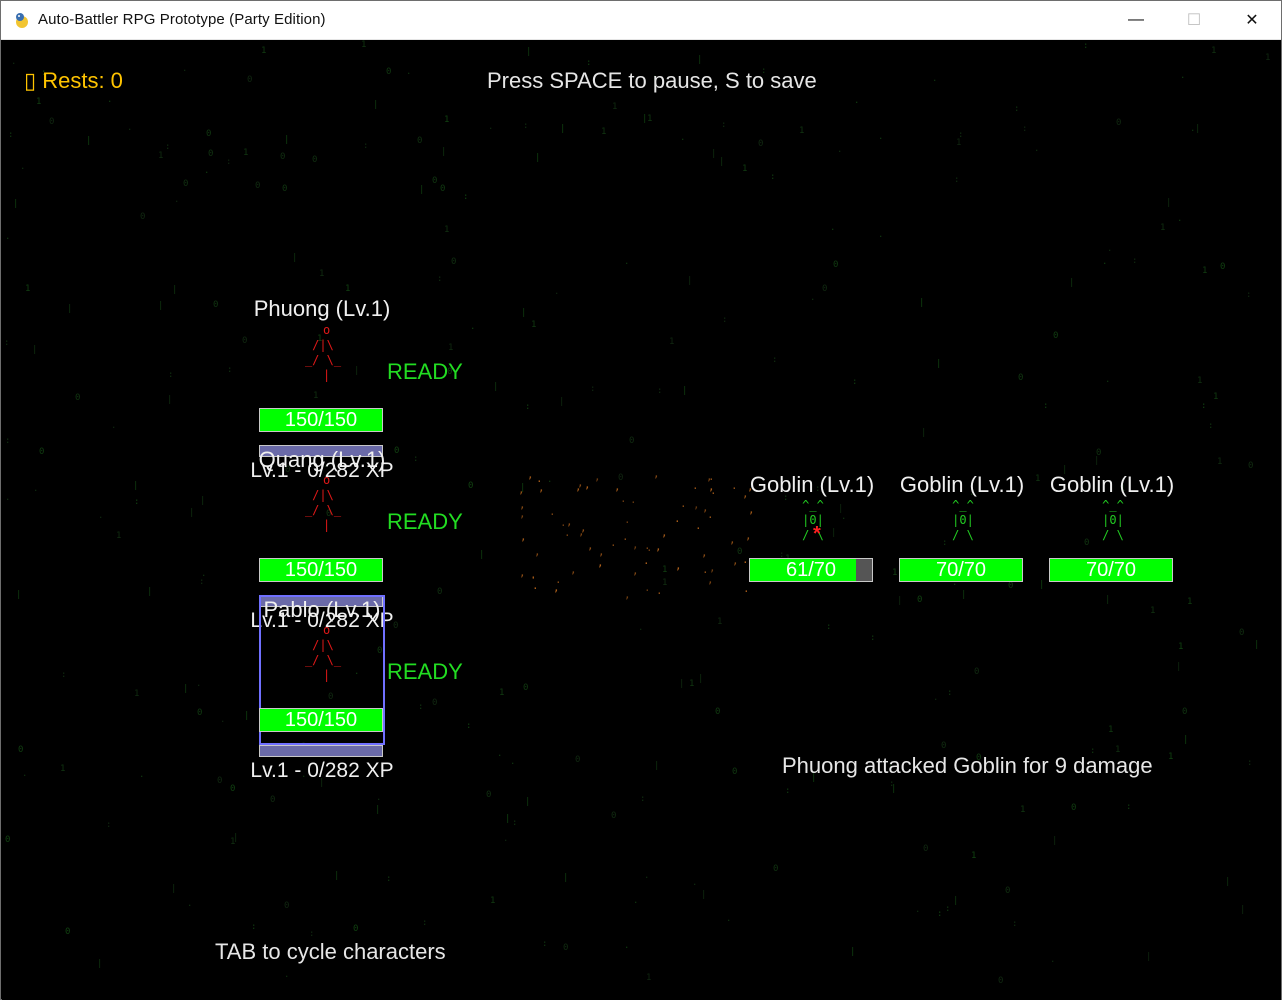 This screenshot has height=1000, width=1282. I want to click on minimize-button: —, so click(1136, 20).